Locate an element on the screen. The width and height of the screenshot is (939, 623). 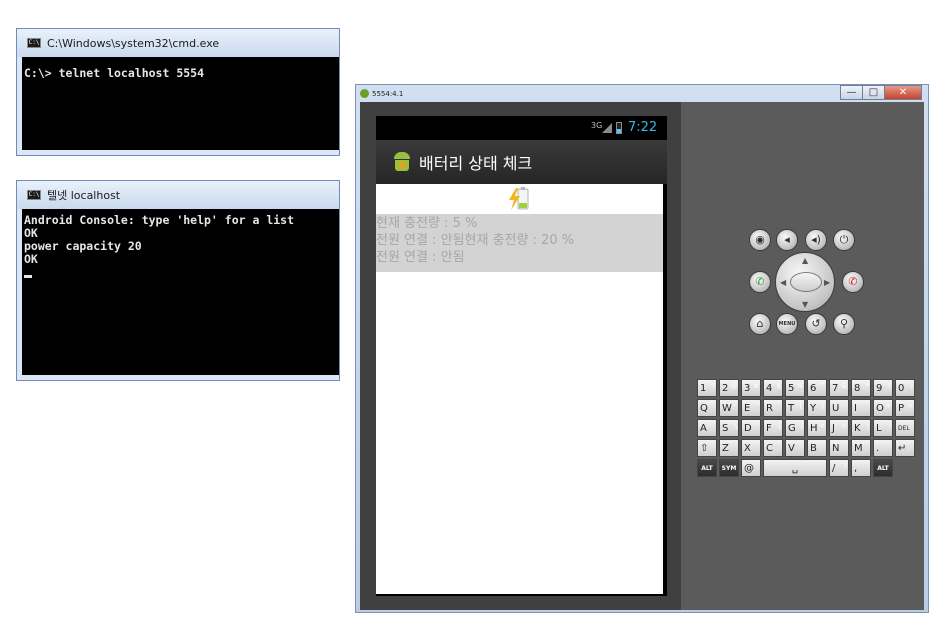
key: 6 ^ is located at coordinates (817, 388).